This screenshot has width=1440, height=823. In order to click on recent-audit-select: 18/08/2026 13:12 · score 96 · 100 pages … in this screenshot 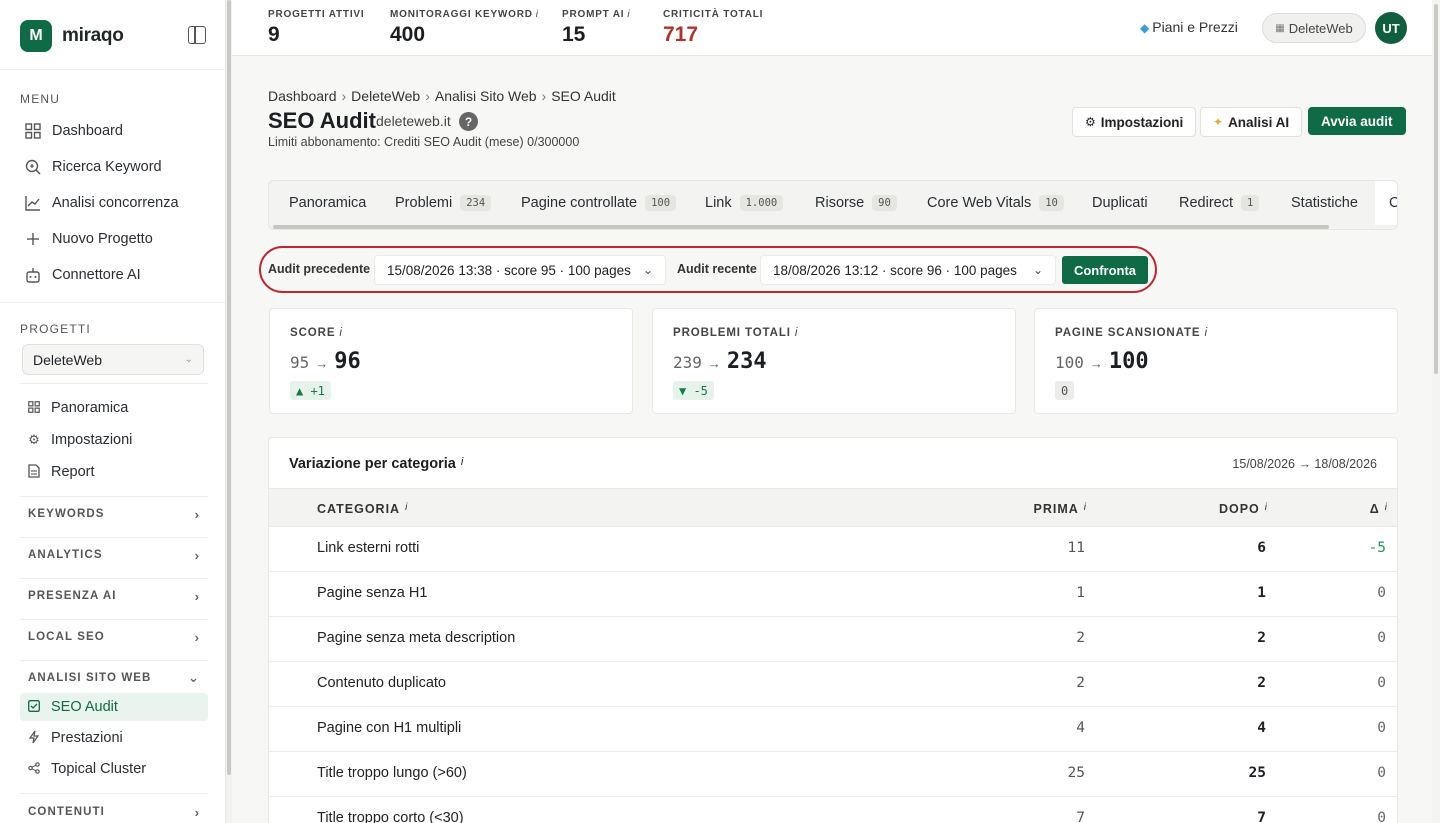, I will do `click(908, 270)`.